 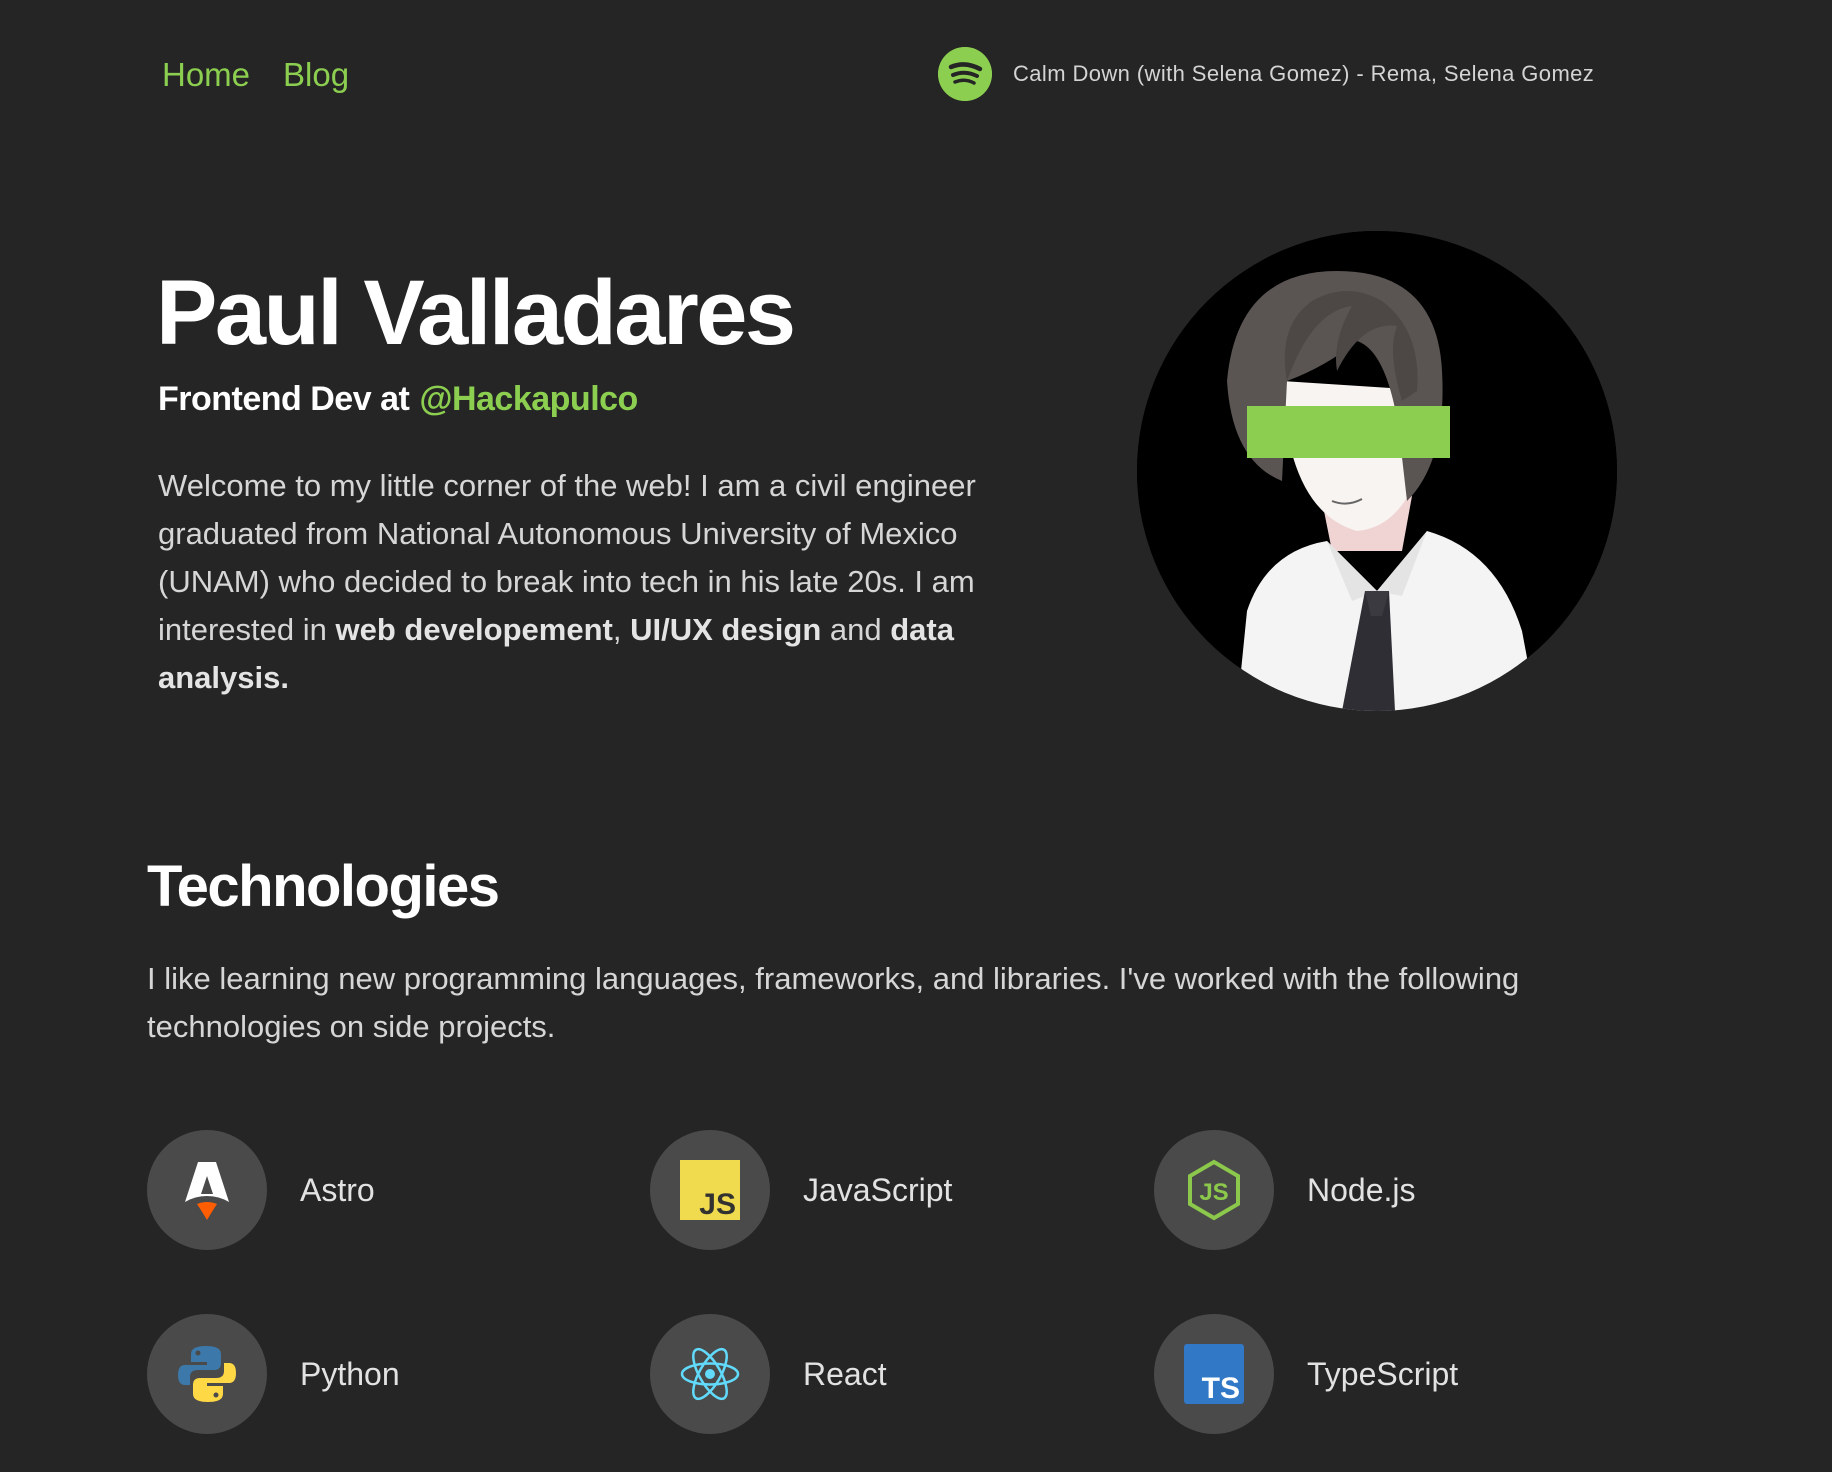 I want to click on nodejs-icon: JS, so click(x=1214, y=1190).